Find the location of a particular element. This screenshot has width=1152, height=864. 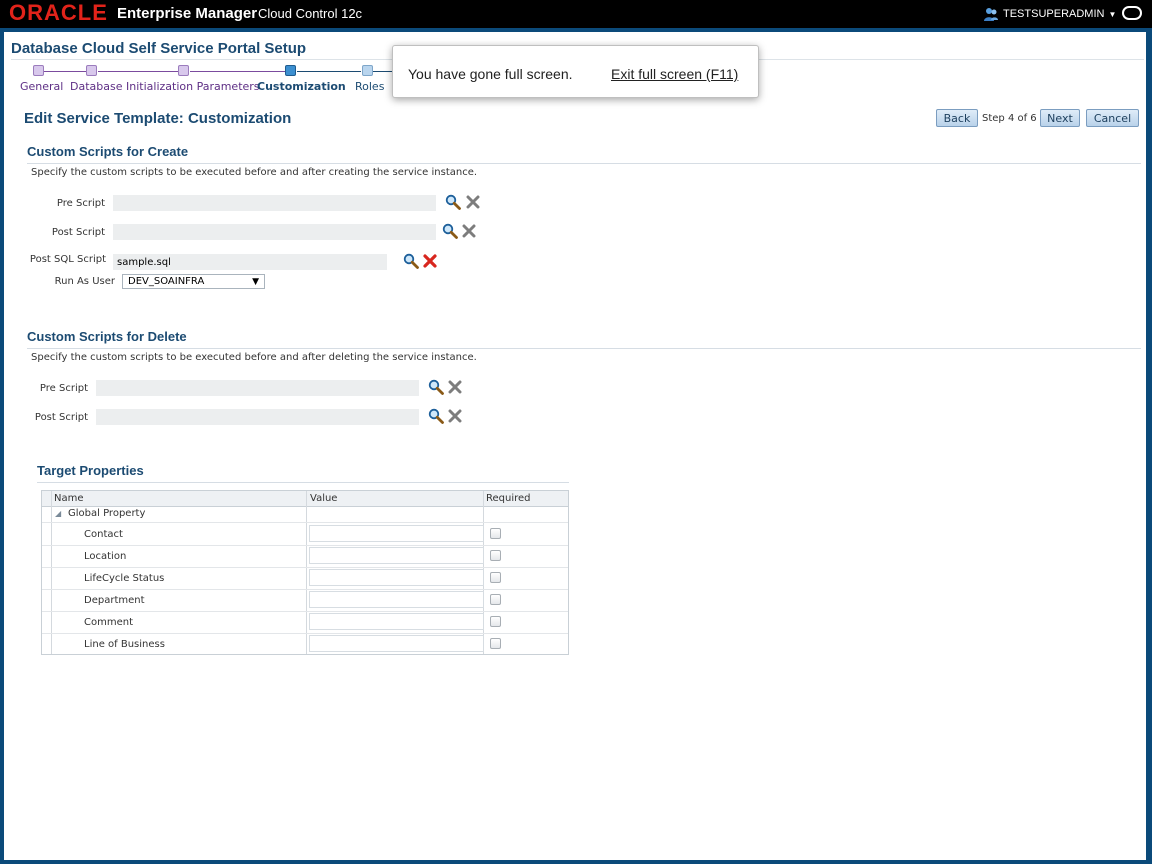

train-node-roles is located at coordinates (367, 70).